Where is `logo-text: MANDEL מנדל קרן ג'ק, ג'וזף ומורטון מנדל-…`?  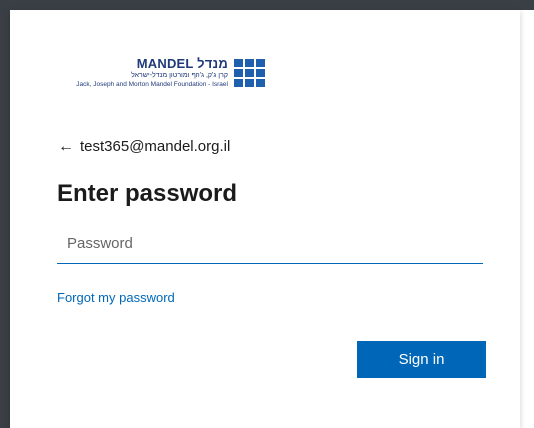 logo-text: MANDEL מנדל קרן ג'ק, ג'וזף ומורטון מנדל-… is located at coordinates (152, 73).